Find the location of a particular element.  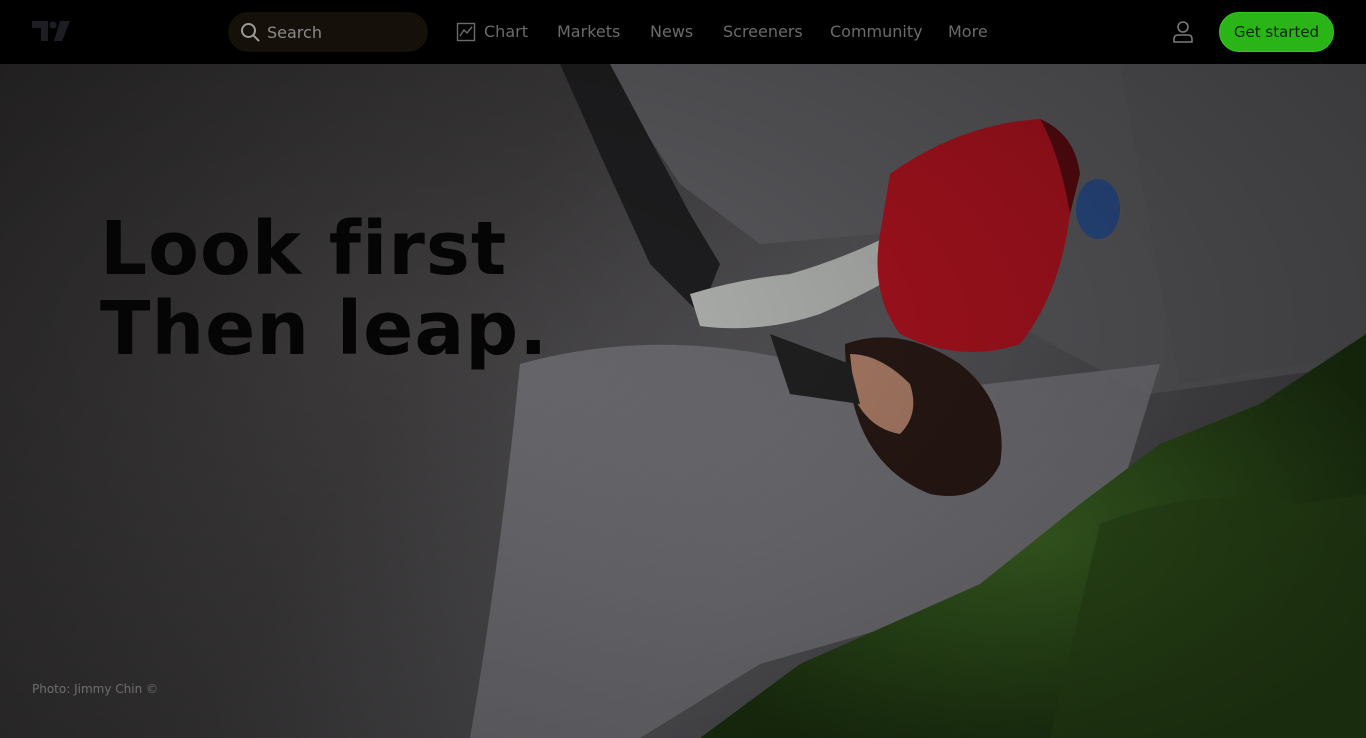

get-started-button: Get started is located at coordinates (1276, 32).